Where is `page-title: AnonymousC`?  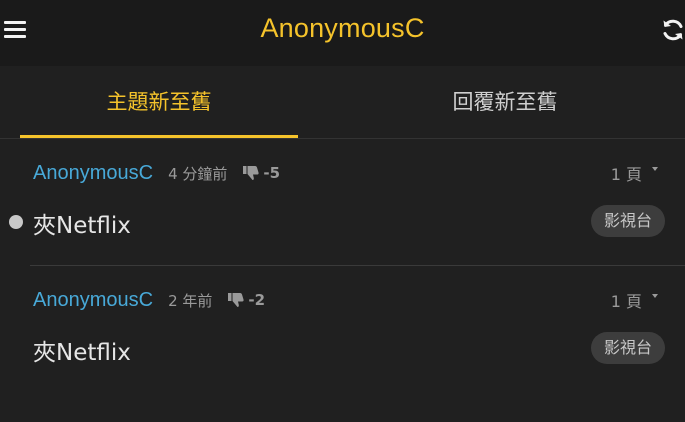 page-title: AnonymousC is located at coordinates (342, 28).